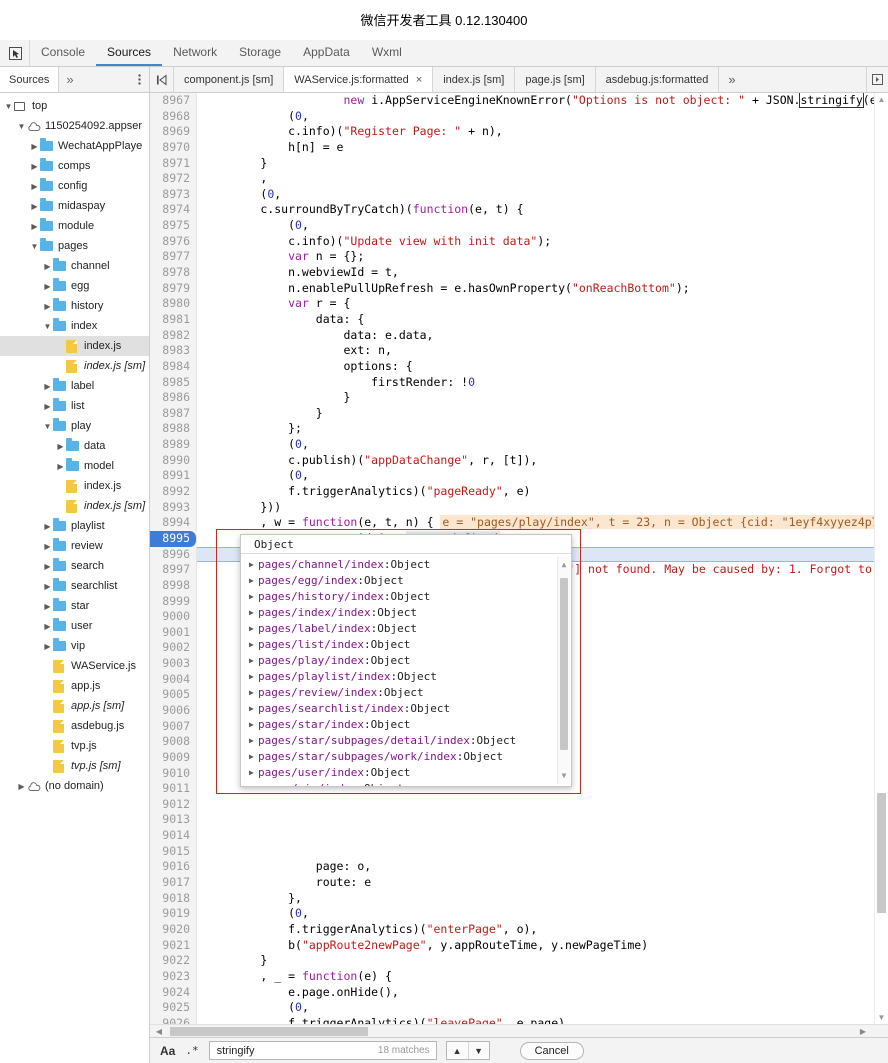 This screenshot has width=888, height=1063. What do you see at coordinates (563, 670) in the screenshot?
I see `popup-scrollbar: ▲ ▼` at bounding box center [563, 670].